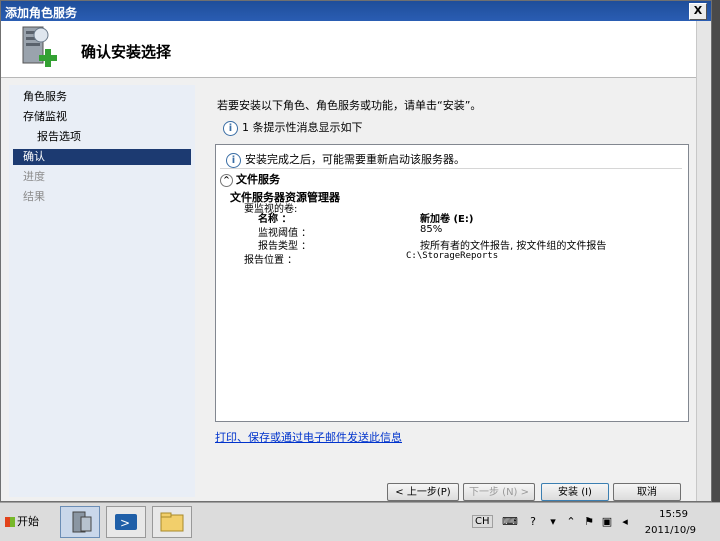 The image size is (720, 541). Describe the element at coordinates (271, 260) in the screenshot. I see `row-label-report-location: 报告位置 ：` at that location.